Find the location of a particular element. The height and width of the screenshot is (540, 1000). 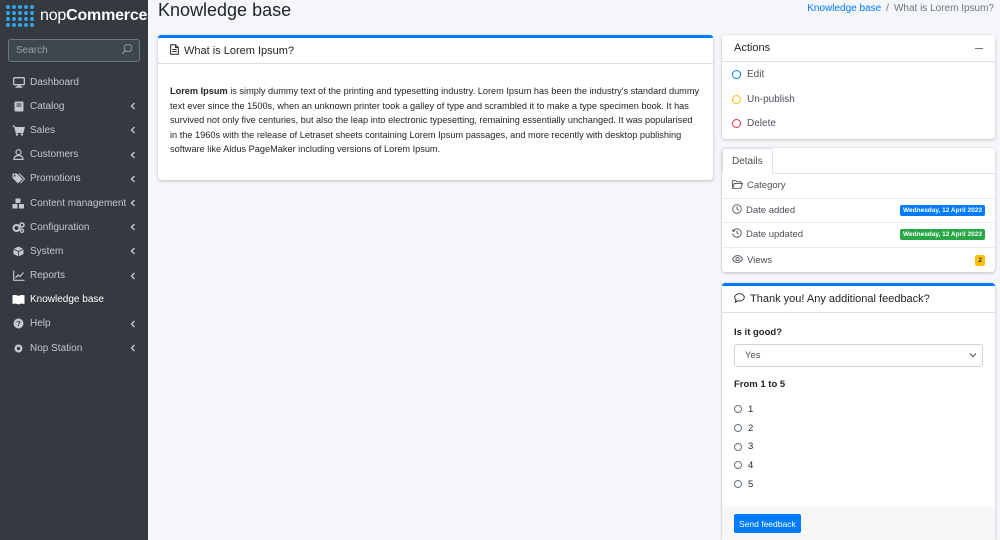

rating-option-1: 1 is located at coordinates (858, 409).